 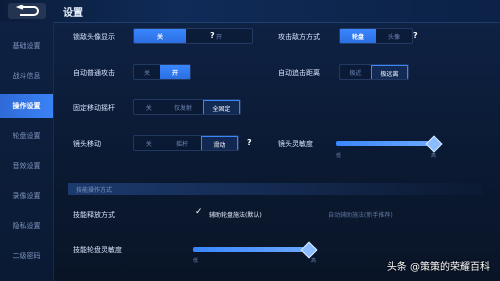 What do you see at coordinates (26, 106) in the screenshot?
I see `sidebar-item-controls: 操作设置` at bounding box center [26, 106].